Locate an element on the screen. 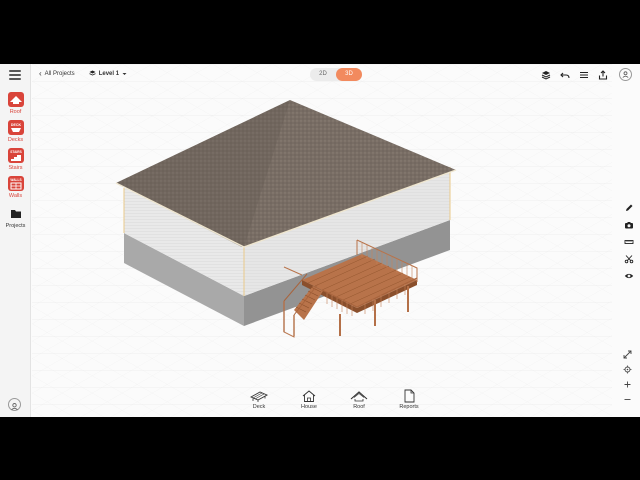  bottom-deck-button: Deck is located at coordinates (259, 399).